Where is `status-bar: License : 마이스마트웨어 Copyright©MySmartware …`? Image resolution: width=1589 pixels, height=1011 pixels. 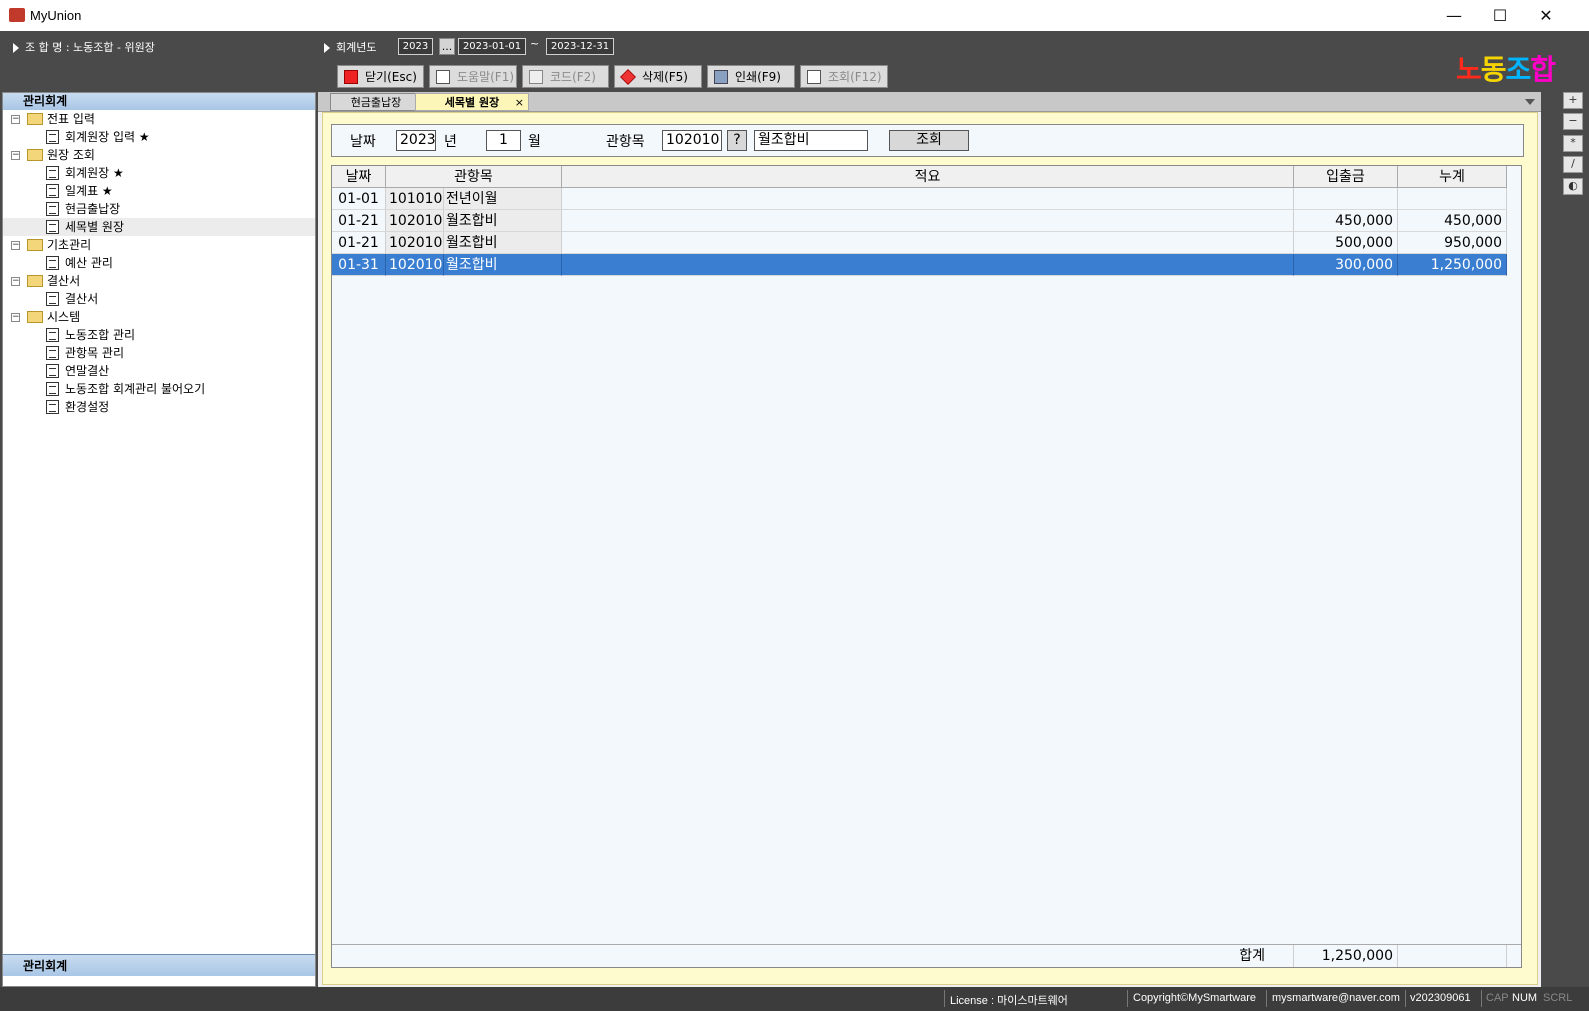 status-bar: License : 마이스마트웨어 Copyright©MySmartware … is located at coordinates (794, 999).